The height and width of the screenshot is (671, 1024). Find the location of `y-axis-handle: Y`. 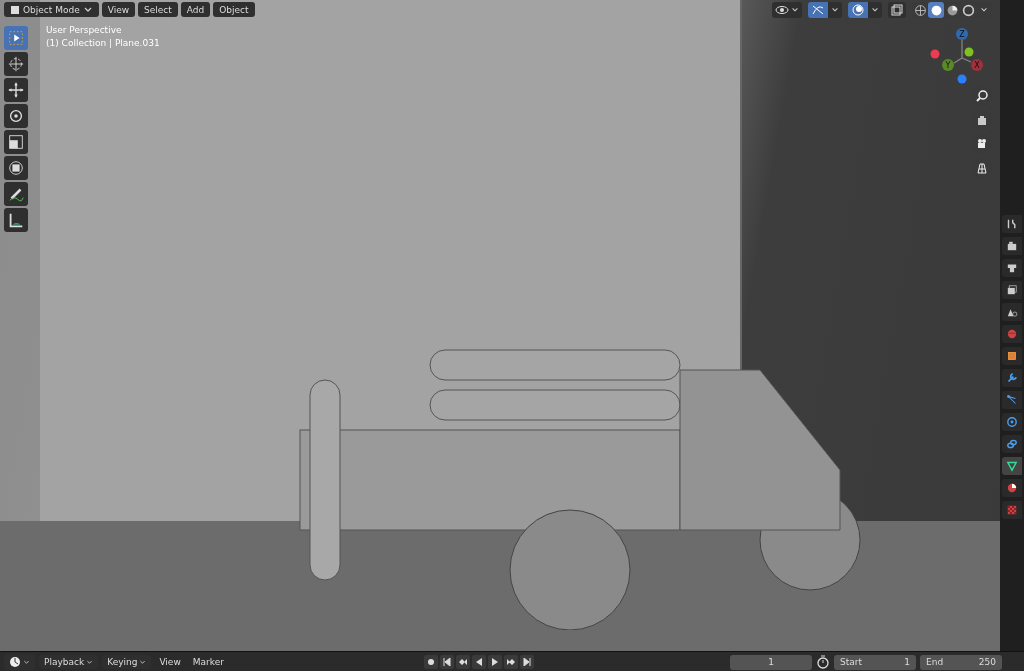

y-axis-handle: Y is located at coordinates (948, 65).